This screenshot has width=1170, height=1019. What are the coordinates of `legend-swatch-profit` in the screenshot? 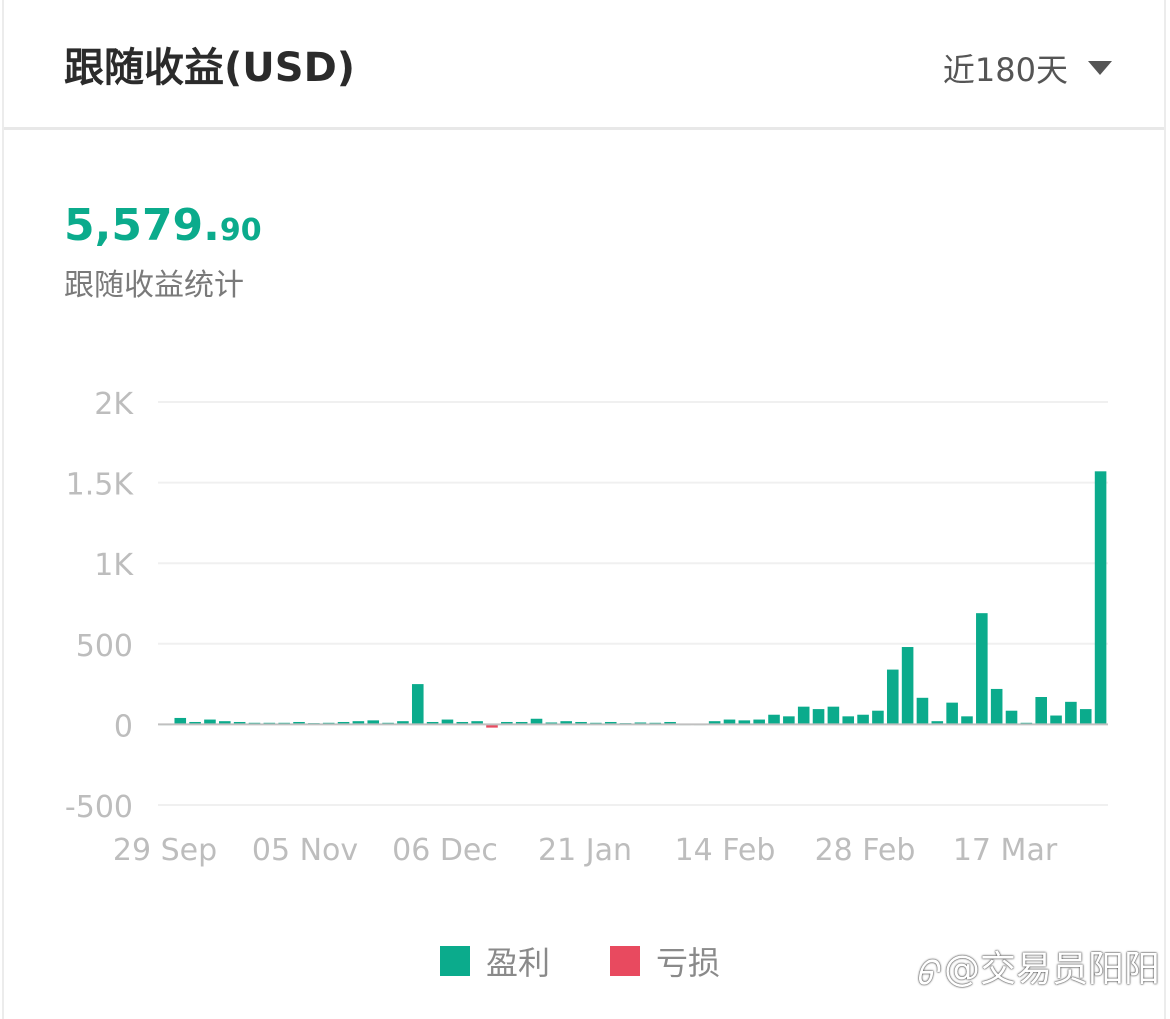 It's located at (455, 961).